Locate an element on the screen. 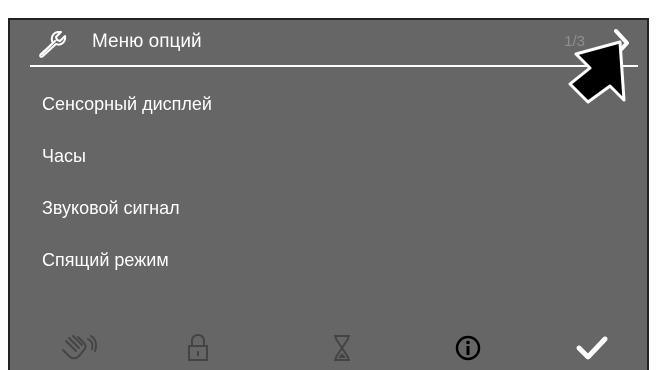 The height and width of the screenshot is (370, 659). confirm-button is located at coordinates (592, 348).